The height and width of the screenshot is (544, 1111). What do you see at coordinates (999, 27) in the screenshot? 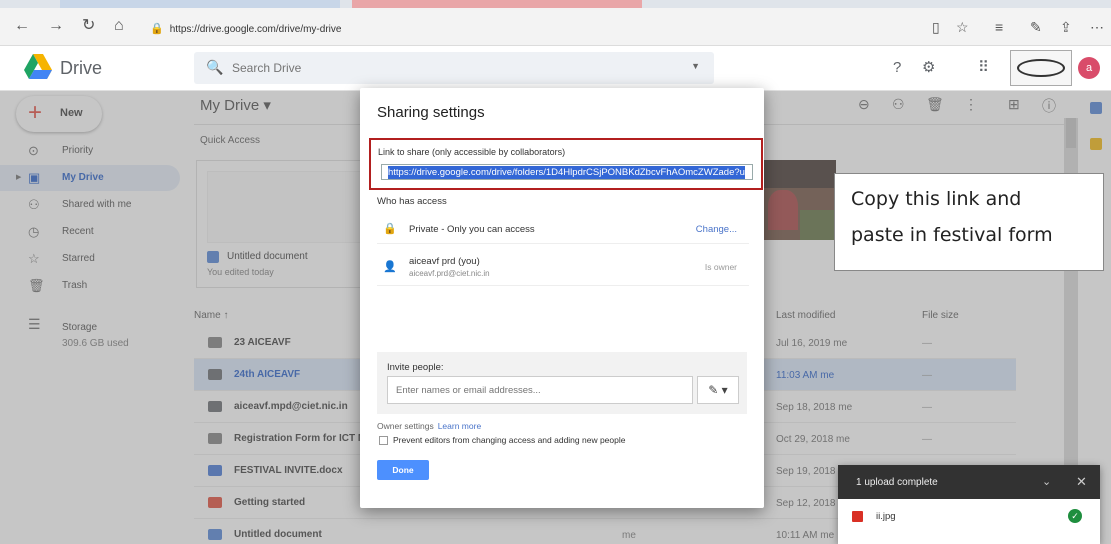
I see `favorites-icon: ≡` at bounding box center [999, 27].